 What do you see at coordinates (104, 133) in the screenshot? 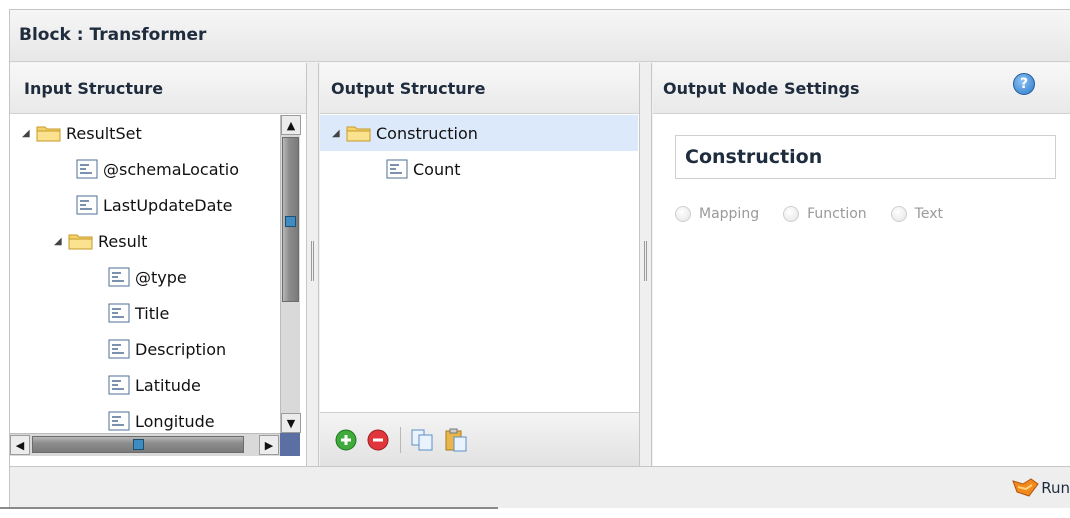
I see `tree-node-label: ResultSet` at bounding box center [104, 133].